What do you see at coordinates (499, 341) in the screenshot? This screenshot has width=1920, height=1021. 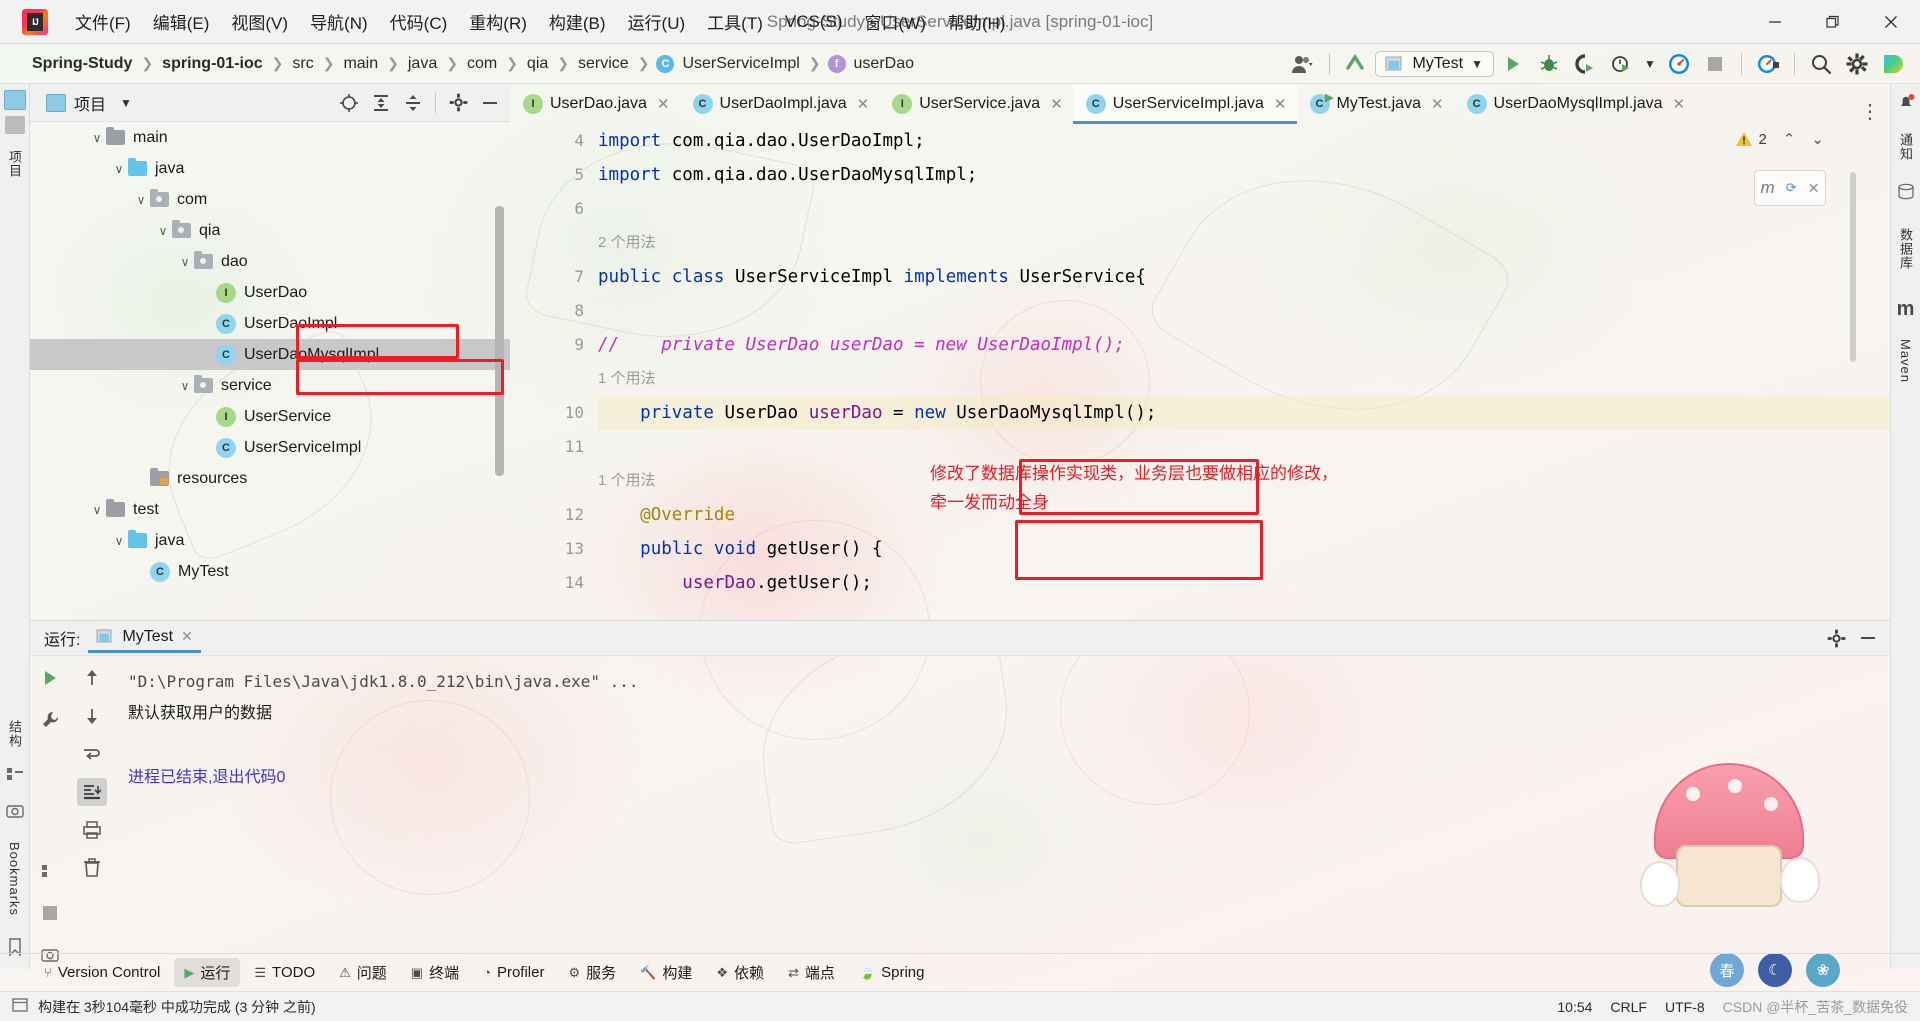 I see `project-tree-scrollbar` at bounding box center [499, 341].